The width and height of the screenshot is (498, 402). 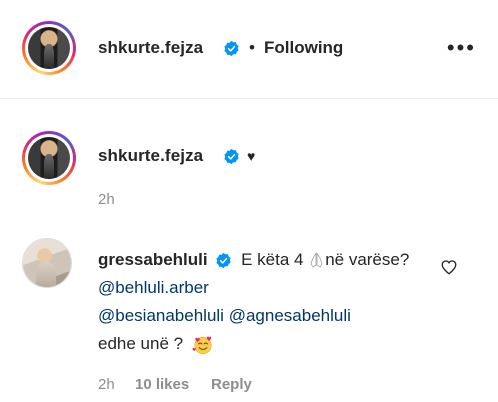 What do you see at coordinates (461, 48) in the screenshot?
I see `more-options-icon: •••` at bounding box center [461, 48].